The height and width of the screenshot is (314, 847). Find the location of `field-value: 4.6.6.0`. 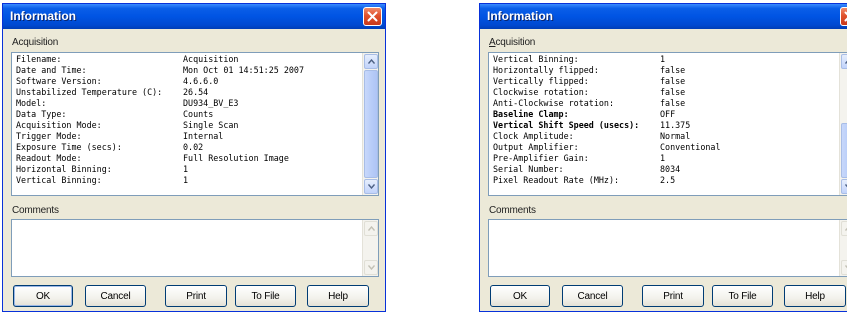

field-value: 4.6.6.0 is located at coordinates (201, 81).